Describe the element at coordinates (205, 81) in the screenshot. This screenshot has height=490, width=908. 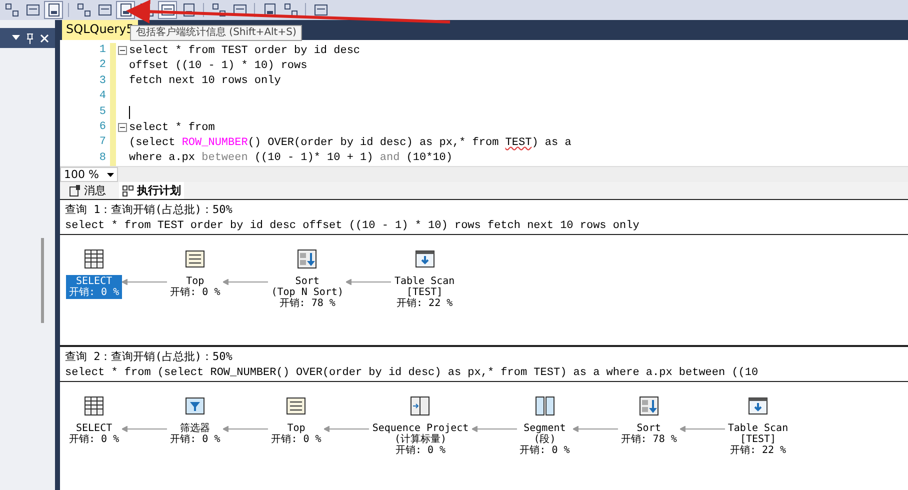
I see `code-line: fetch next 10 rows only` at that location.